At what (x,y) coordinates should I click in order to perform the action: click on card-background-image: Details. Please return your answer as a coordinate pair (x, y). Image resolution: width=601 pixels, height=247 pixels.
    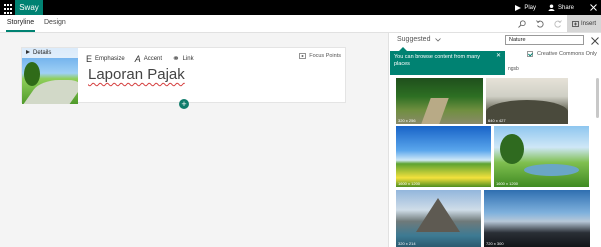
    Looking at the image, I should click on (50, 76).